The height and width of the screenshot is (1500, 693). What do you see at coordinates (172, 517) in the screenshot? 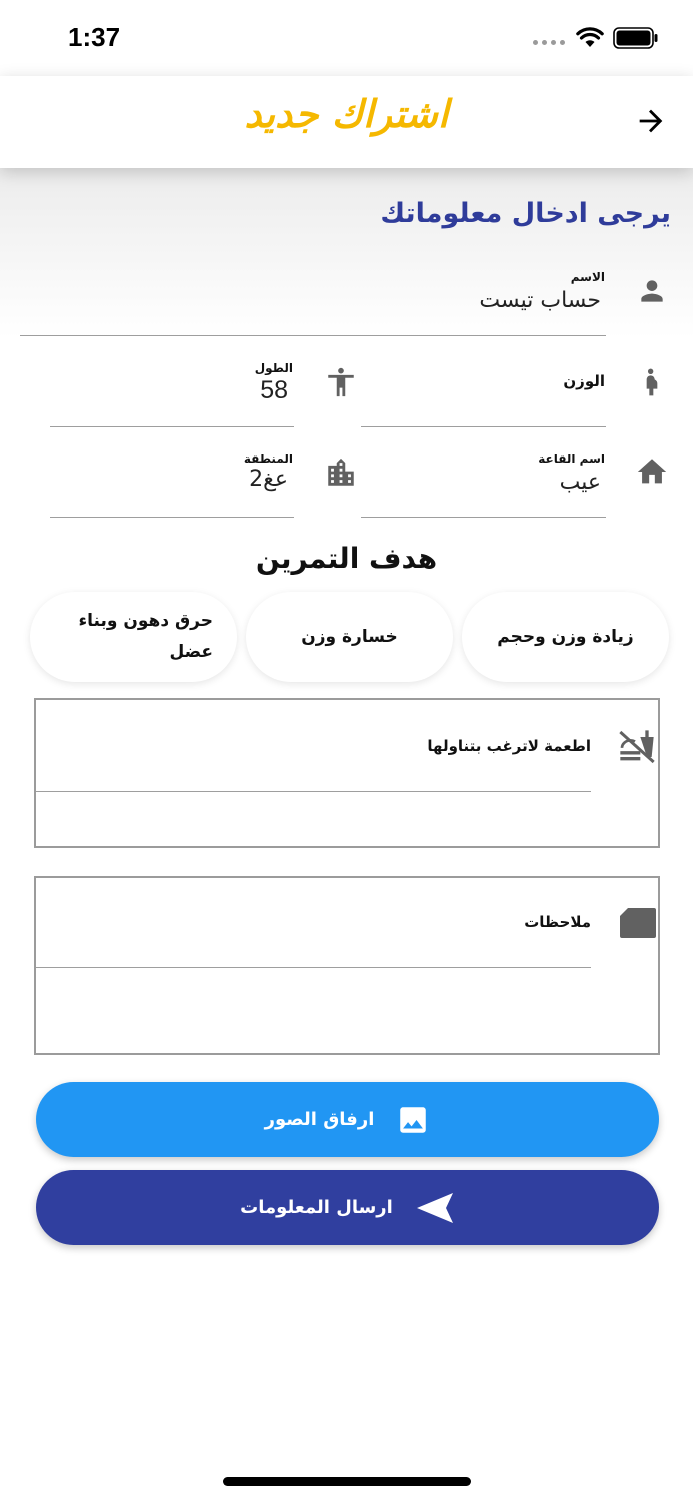
I see `region-underline` at bounding box center [172, 517].